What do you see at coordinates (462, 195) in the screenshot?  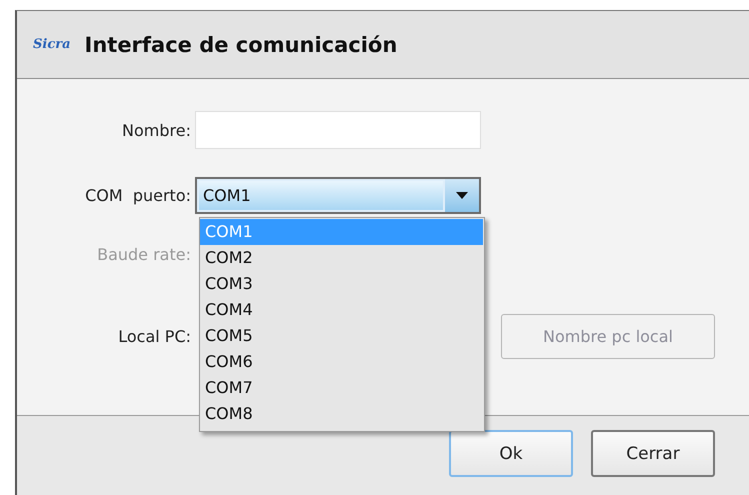 I see `caret-icon` at bounding box center [462, 195].